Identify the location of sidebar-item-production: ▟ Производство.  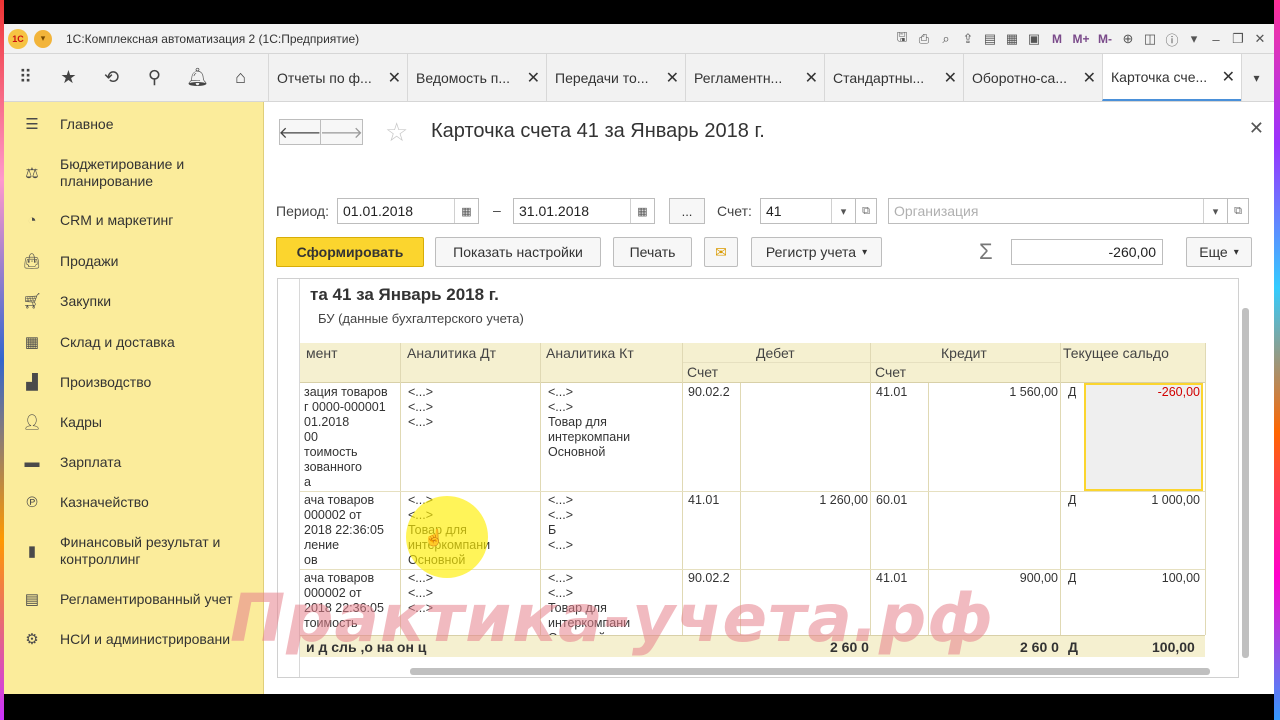
(134, 382).